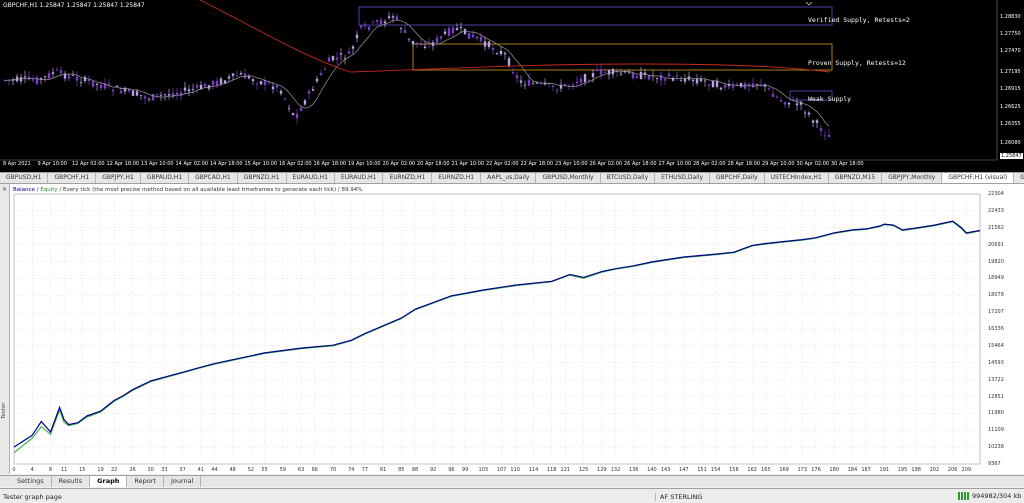 The height and width of the screenshot is (503, 1024). What do you see at coordinates (295, 164) in the screenshot?
I see `time-tick: 16 Apr 02:00` at bounding box center [295, 164].